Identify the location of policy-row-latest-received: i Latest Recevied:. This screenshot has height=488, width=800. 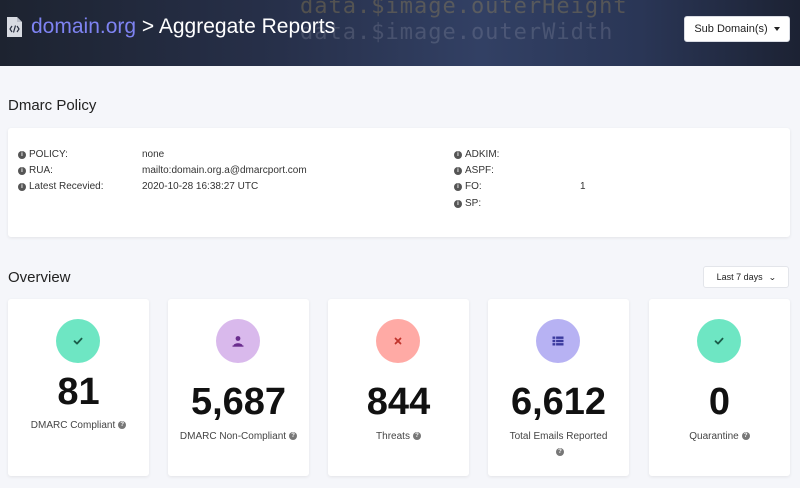
(61, 186).